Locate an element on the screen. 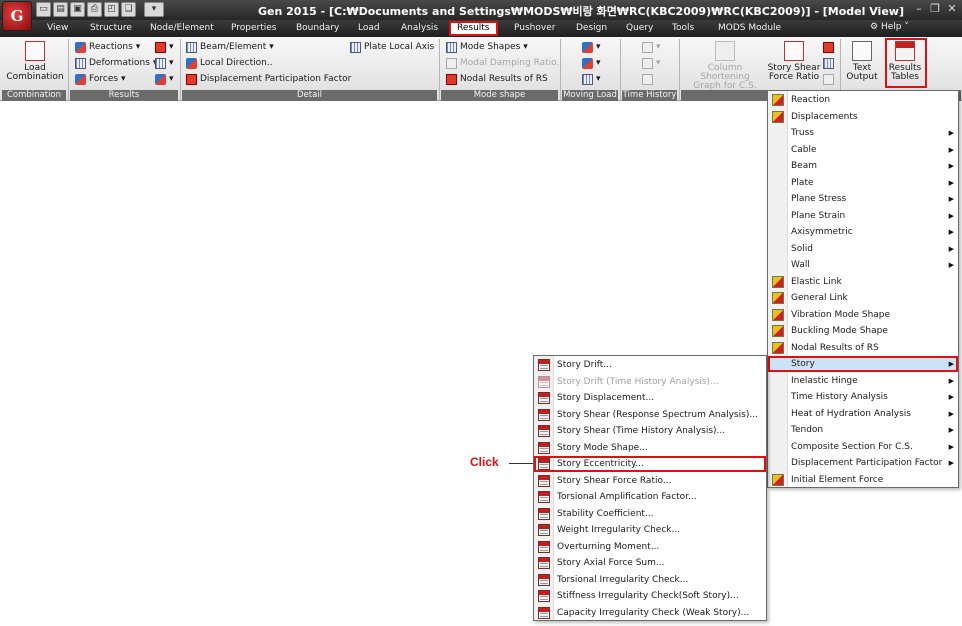  tab-analysis: Analysis is located at coordinates (419, 28).